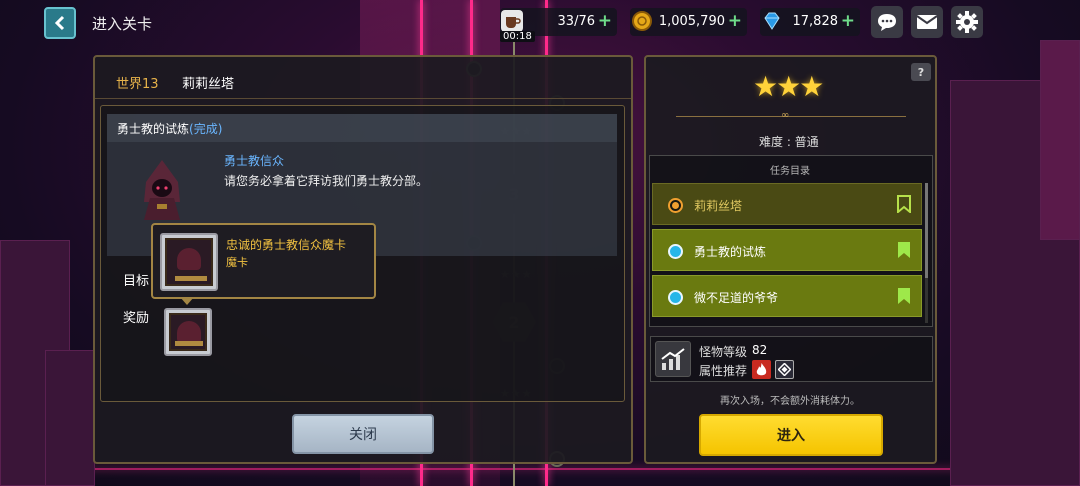 The image size is (1080, 486). What do you see at coordinates (136, 281) in the screenshot?
I see `goal-label: 目标` at bounding box center [136, 281].